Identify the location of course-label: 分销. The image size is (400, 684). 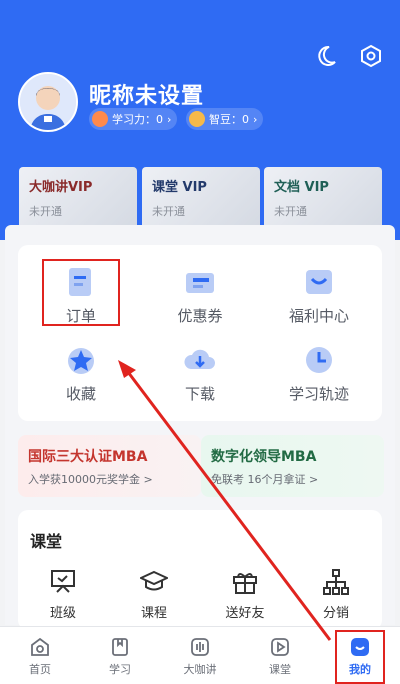
(335, 613).